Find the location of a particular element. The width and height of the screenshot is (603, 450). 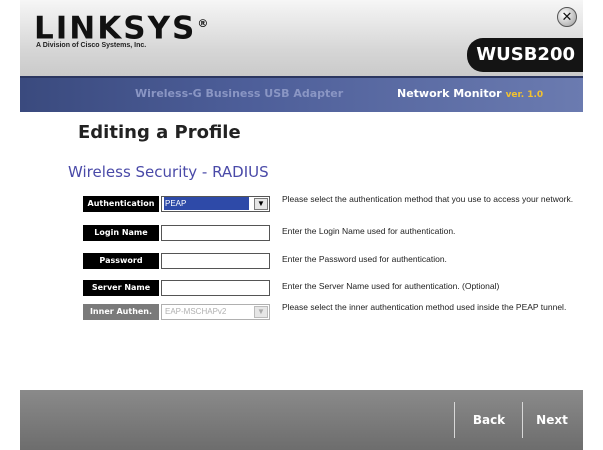

password-input is located at coordinates (215, 261).